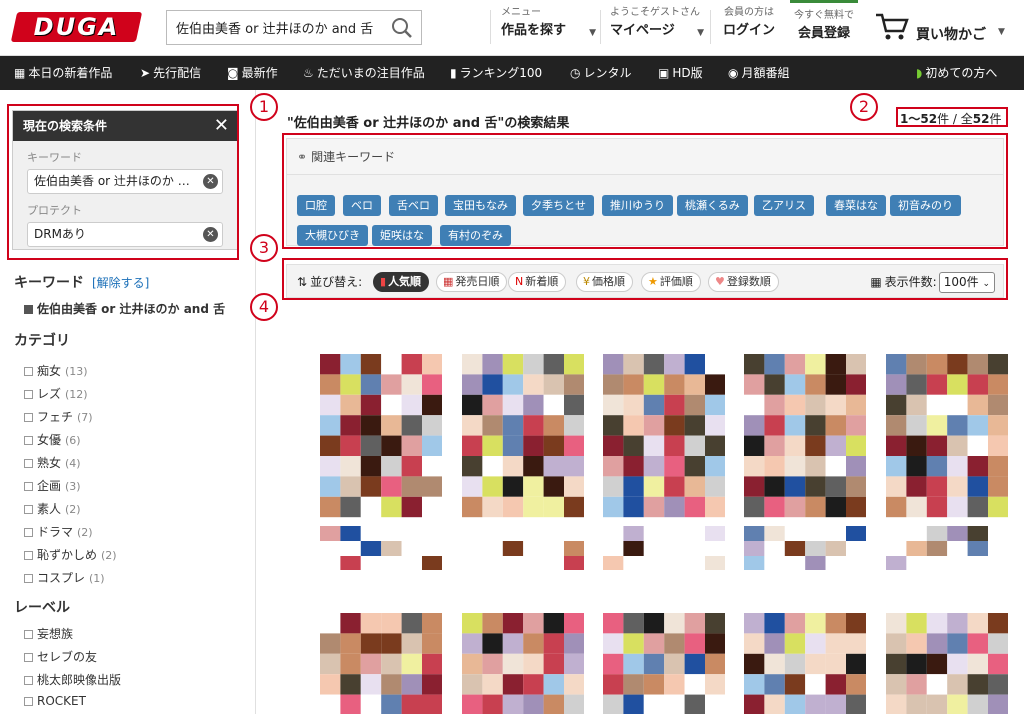  I want to click on search-input, so click(272, 27).